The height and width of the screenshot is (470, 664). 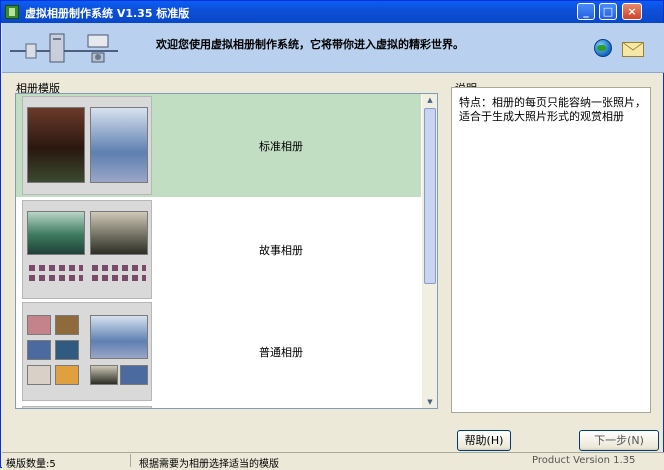 What do you see at coordinates (12, 12) in the screenshot?
I see `app-icon` at bounding box center [12, 12].